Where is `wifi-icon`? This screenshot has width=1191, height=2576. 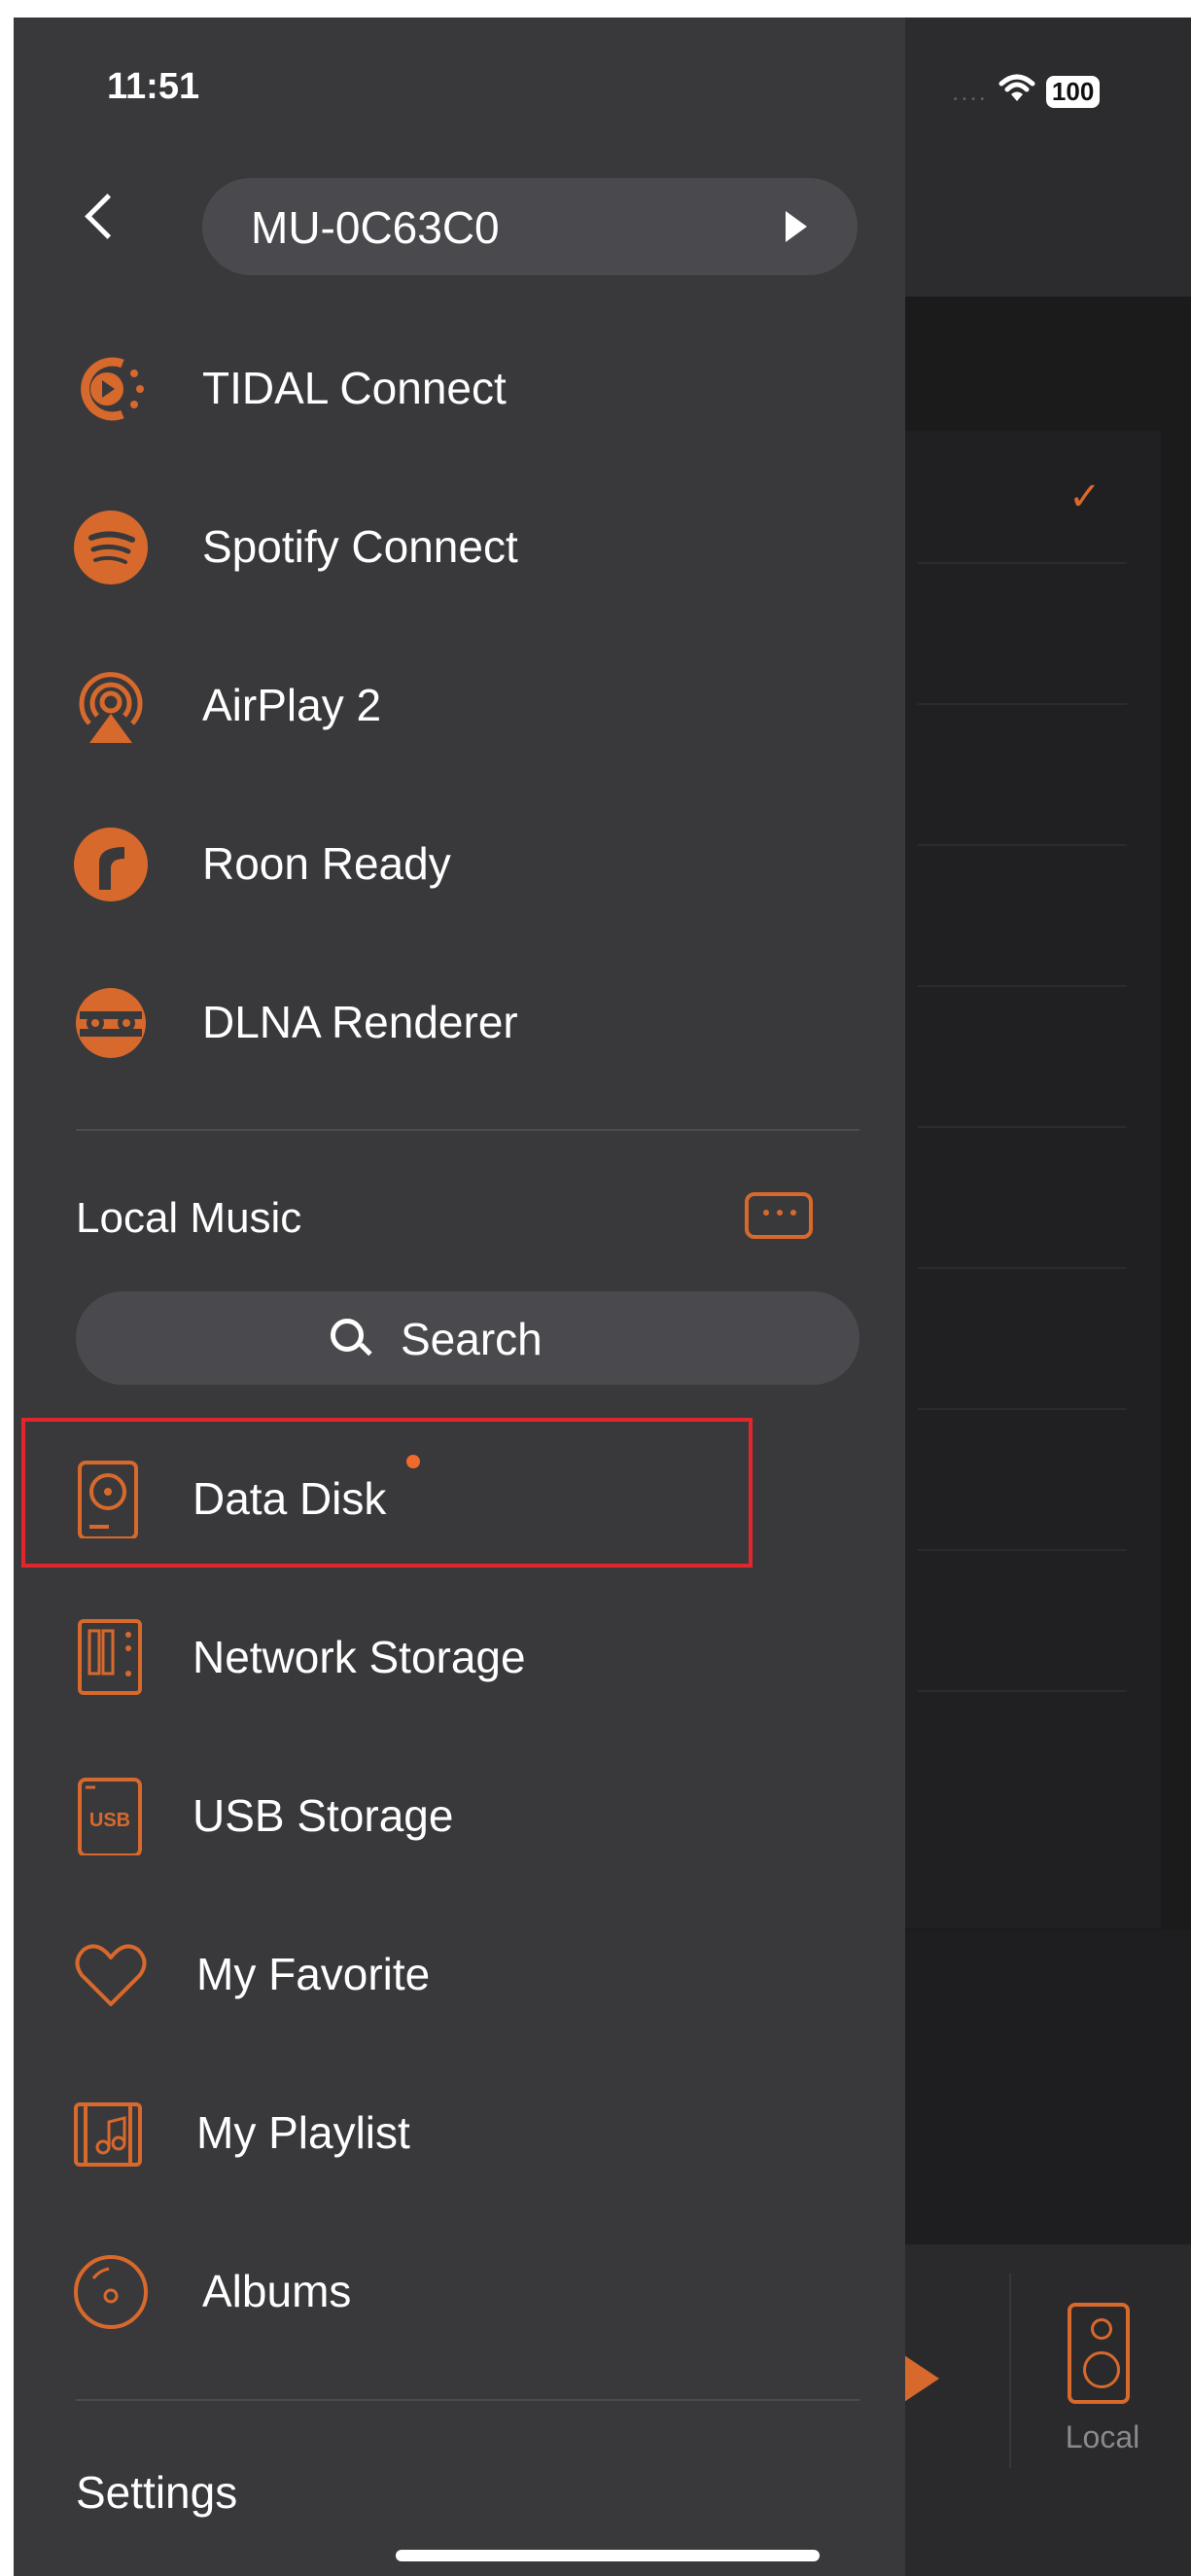
wifi-icon is located at coordinates (1017, 91).